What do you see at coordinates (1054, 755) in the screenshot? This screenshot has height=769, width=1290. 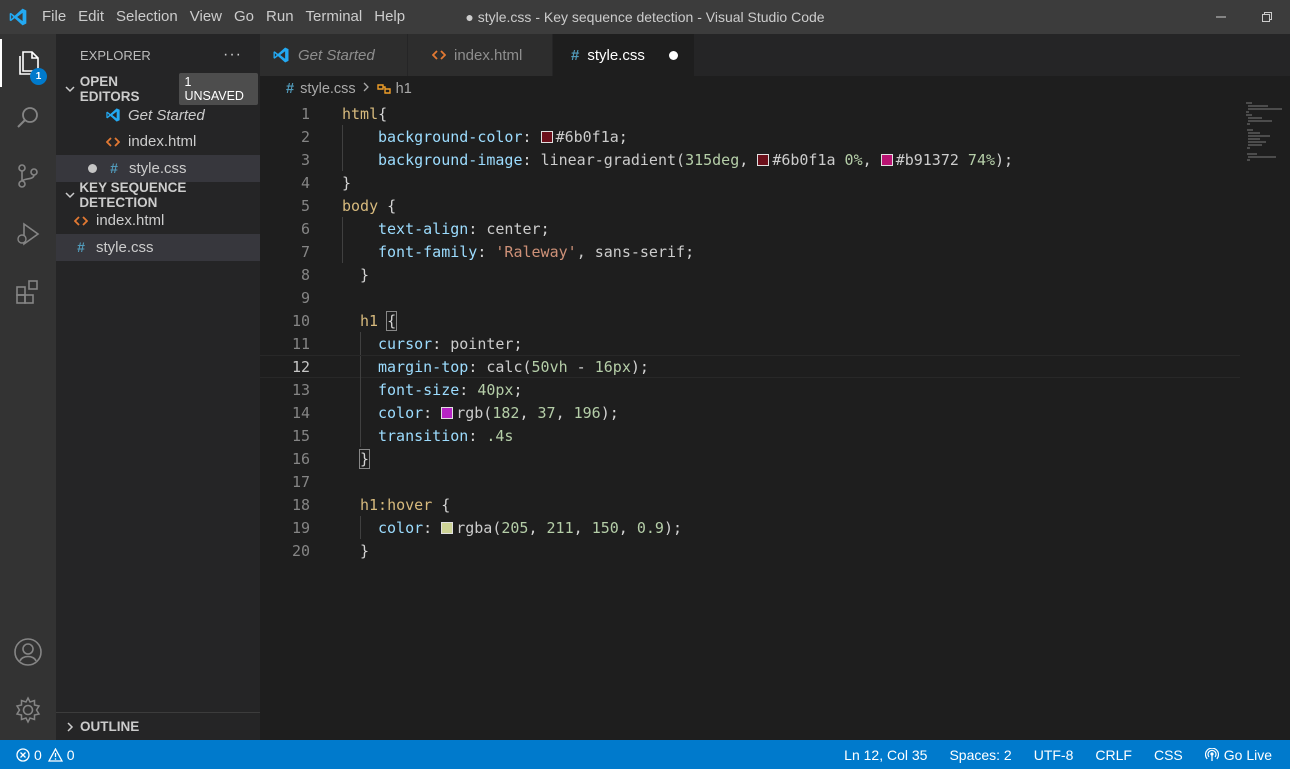 I see `encoding-setting: UTF-8` at bounding box center [1054, 755].